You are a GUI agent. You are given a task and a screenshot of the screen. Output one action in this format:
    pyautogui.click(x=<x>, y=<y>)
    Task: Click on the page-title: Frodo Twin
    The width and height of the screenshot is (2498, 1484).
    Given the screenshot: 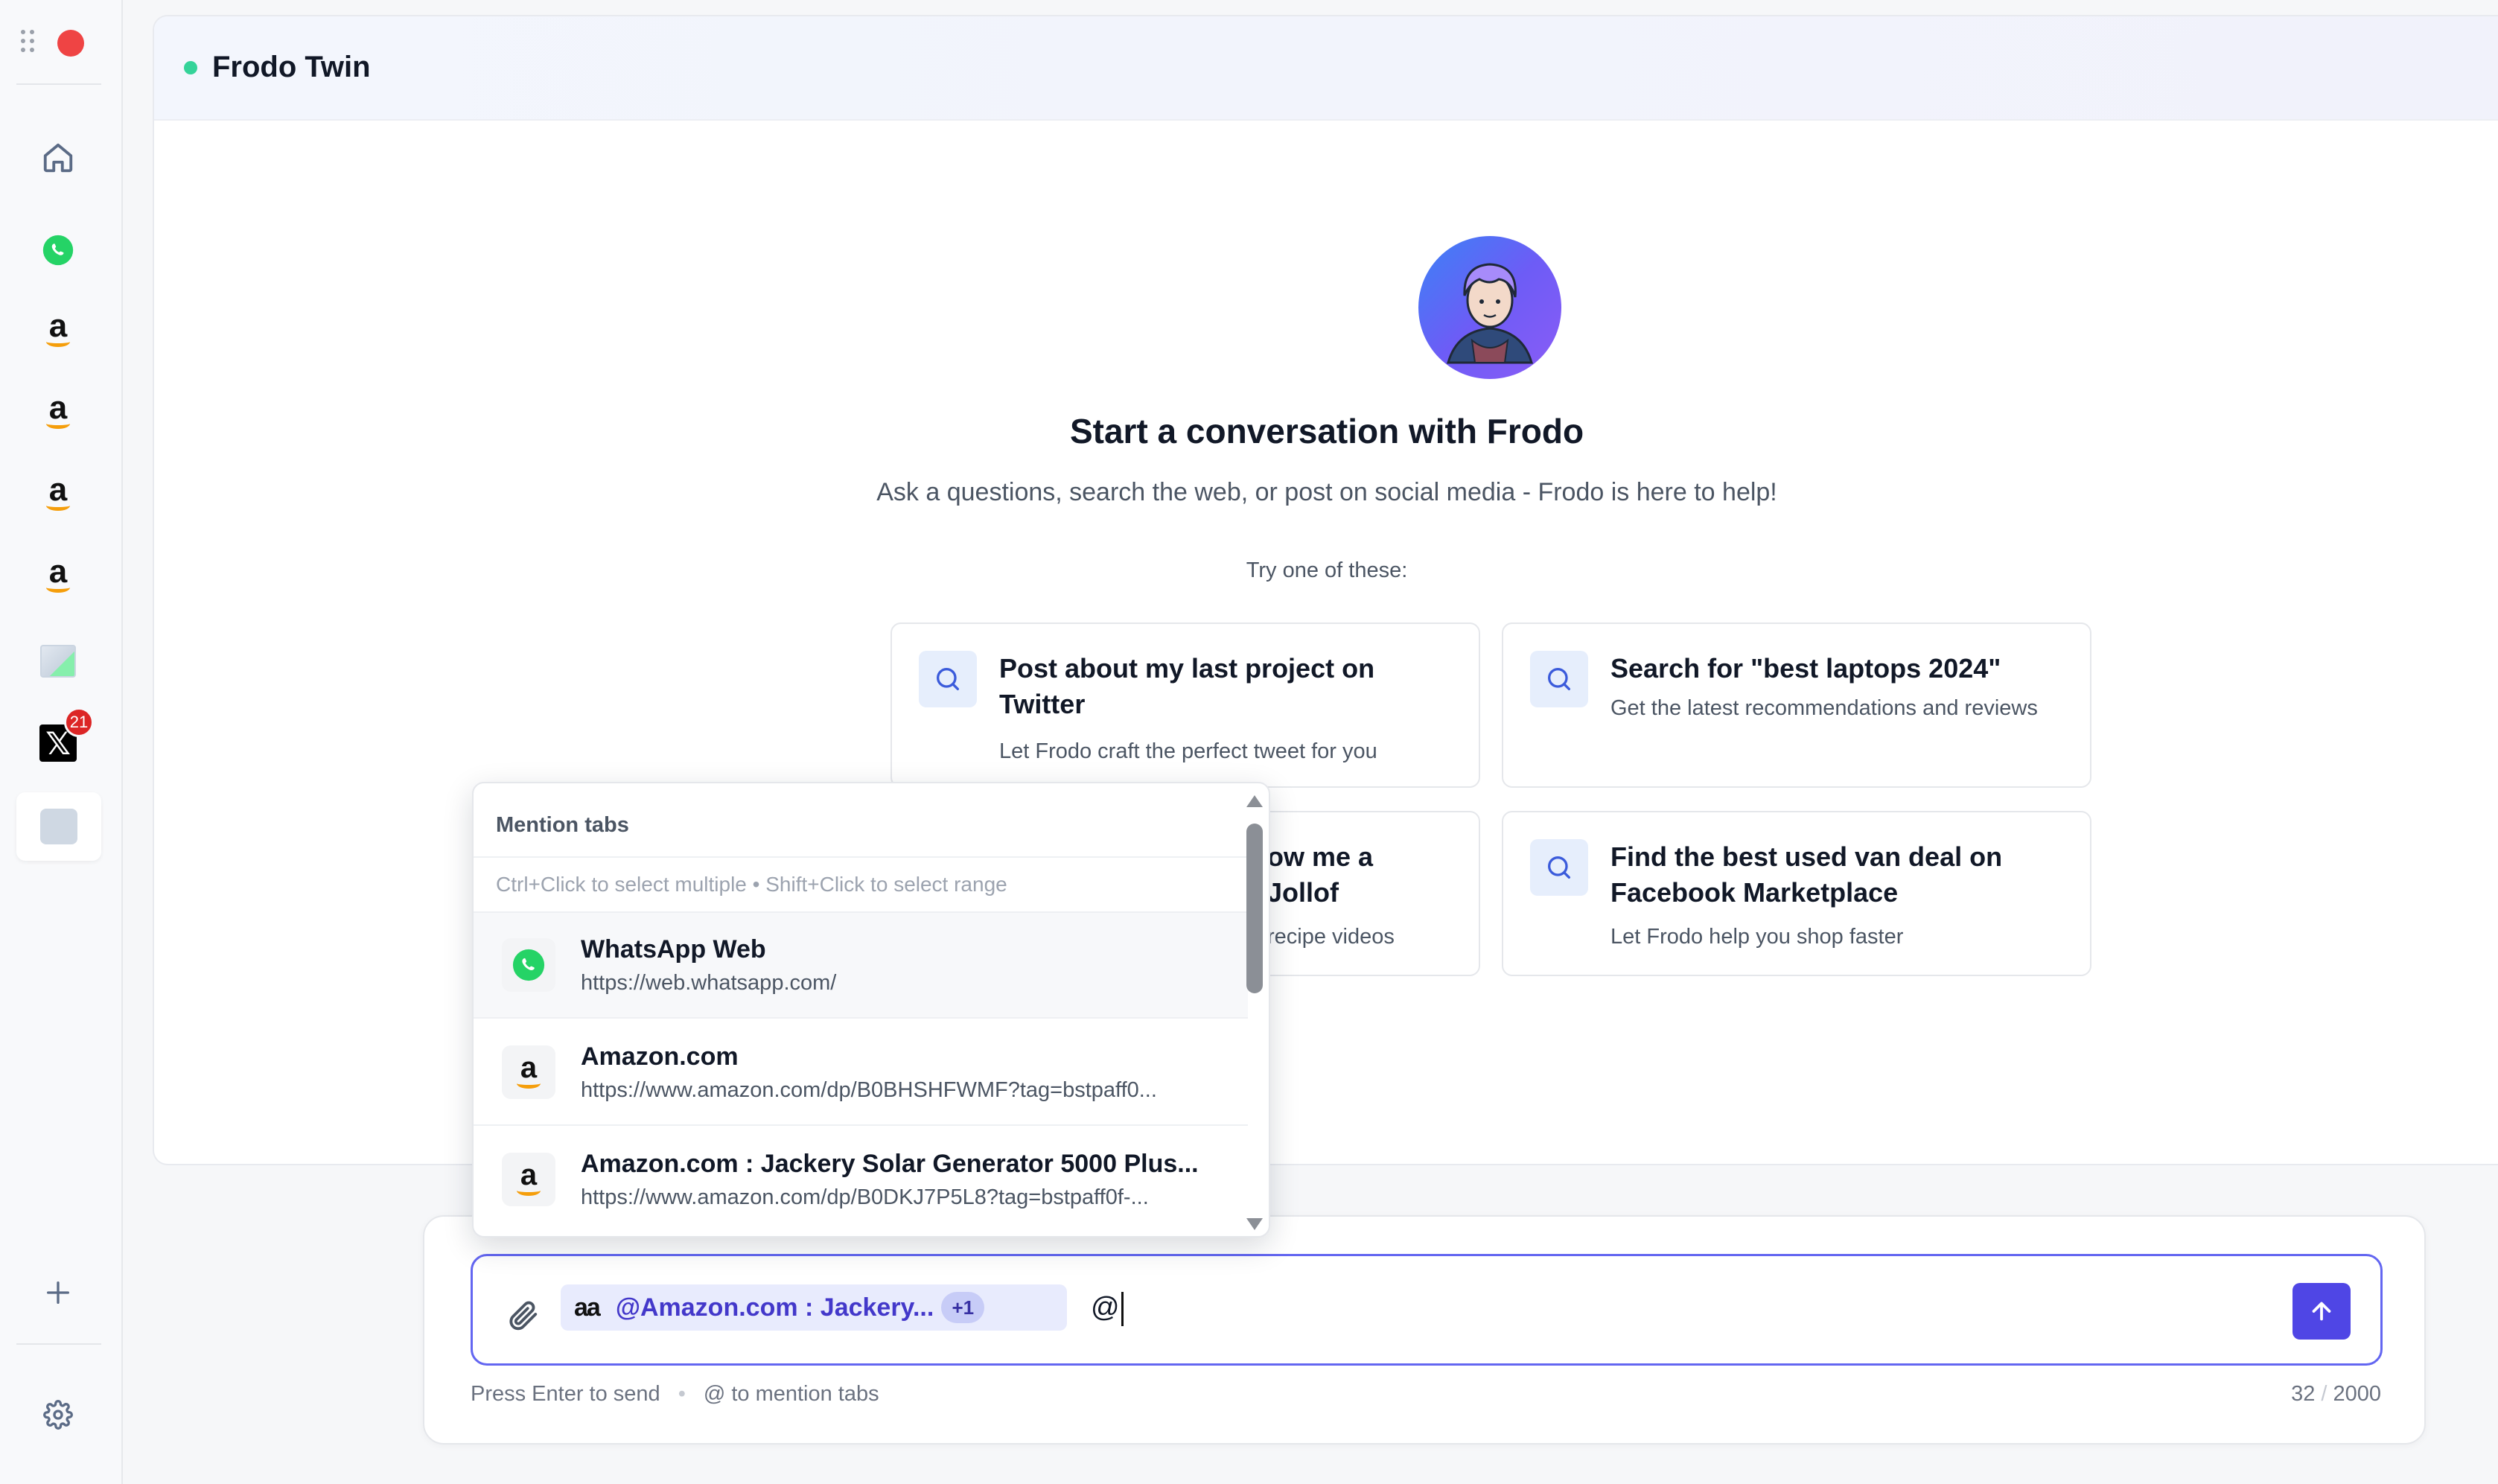 What is the action you would take?
    pyautogui.click(x=291, y=67)
    